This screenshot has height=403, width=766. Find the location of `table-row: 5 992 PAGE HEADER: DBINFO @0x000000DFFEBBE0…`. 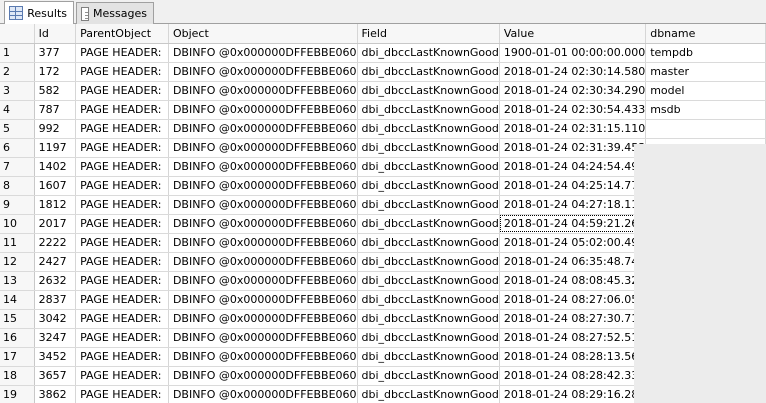

table-row: 5 992 PAGE HEADER: DBINFO @0x000000DFFEBBE0… is located at coordinates (383, 129).